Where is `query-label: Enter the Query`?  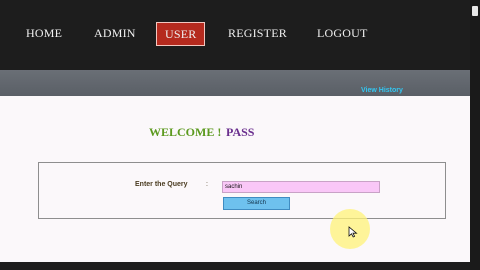 query-label: Enter the Query is located at coordinates (161, 184).